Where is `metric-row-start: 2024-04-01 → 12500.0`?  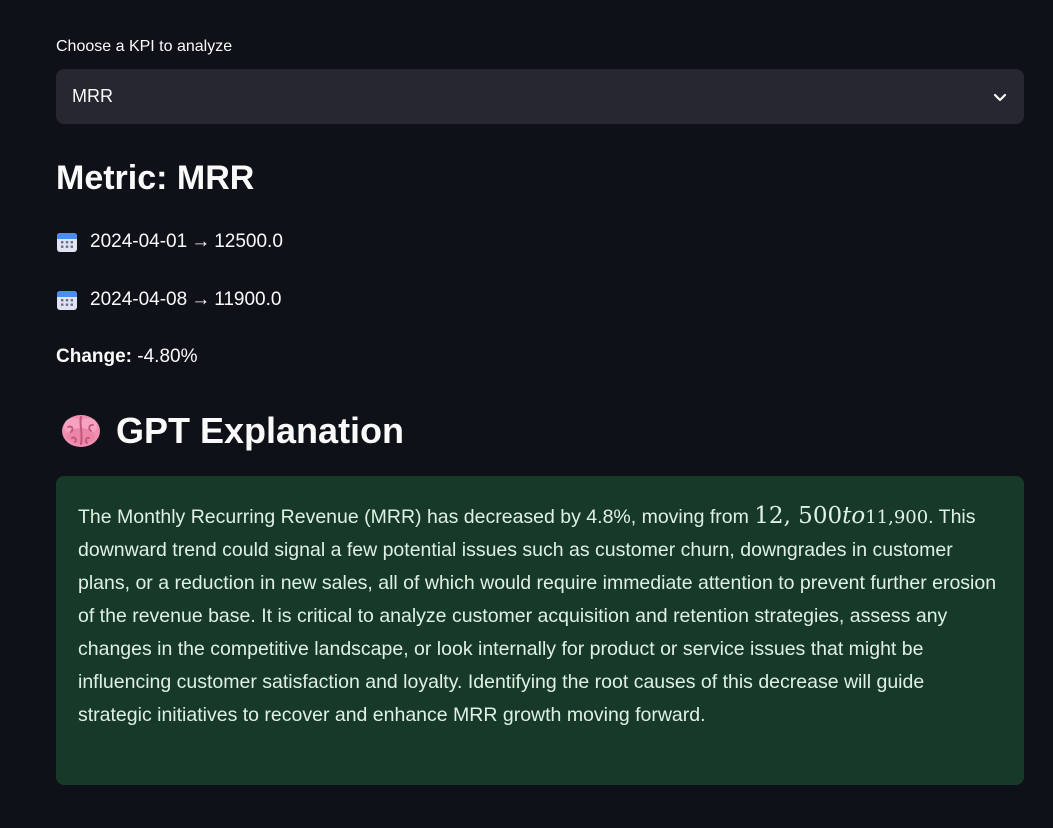
metric-row-start: 2024-04-01 → 12500.0 is located at coordinates (169, 242).